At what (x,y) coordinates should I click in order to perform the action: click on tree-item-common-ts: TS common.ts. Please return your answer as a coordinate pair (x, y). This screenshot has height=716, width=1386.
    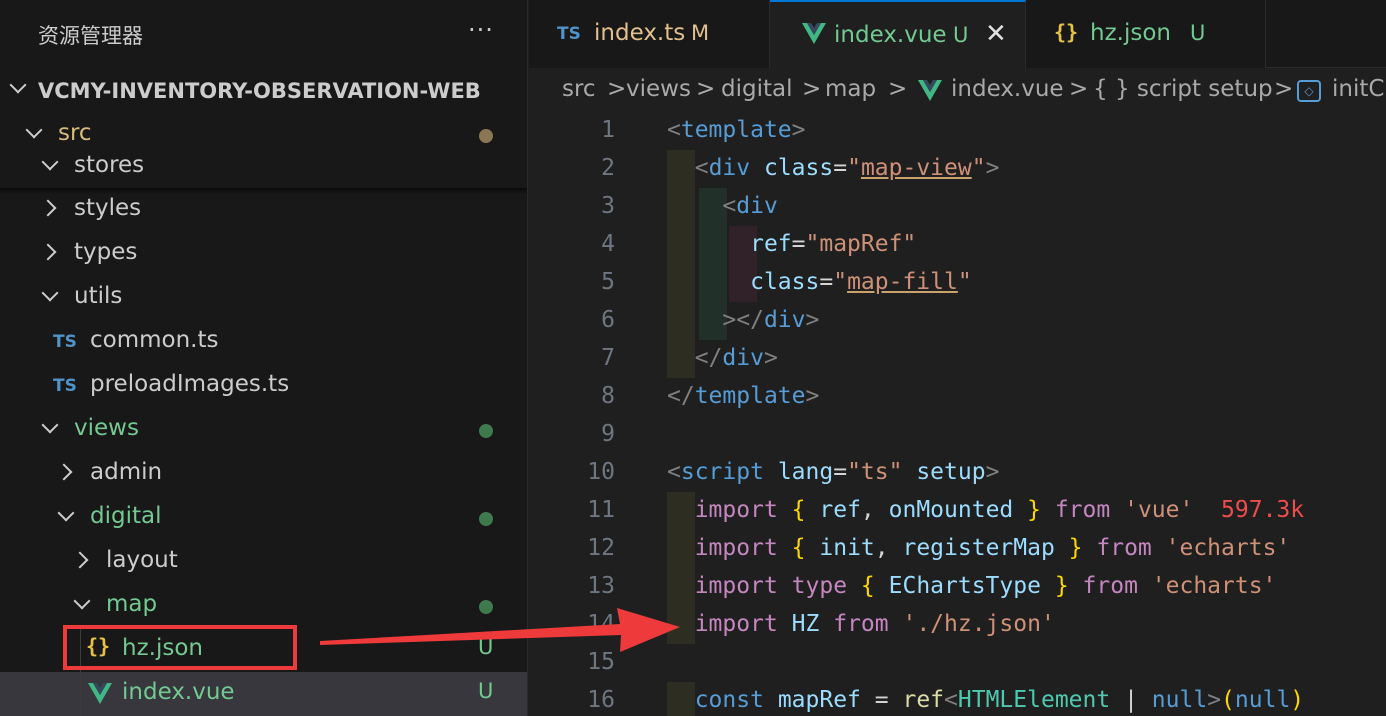
    Looking at the image, I should click on (263, 342).